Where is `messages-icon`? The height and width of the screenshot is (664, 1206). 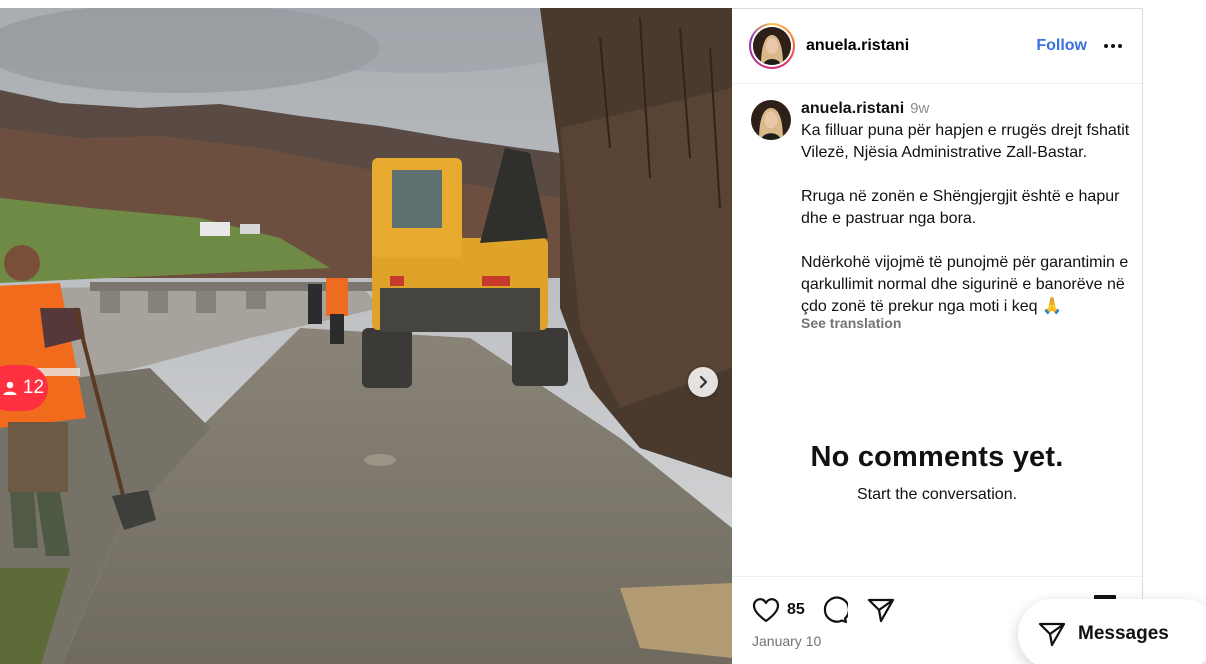
messages-icon is located at coordinates (1052, 634).